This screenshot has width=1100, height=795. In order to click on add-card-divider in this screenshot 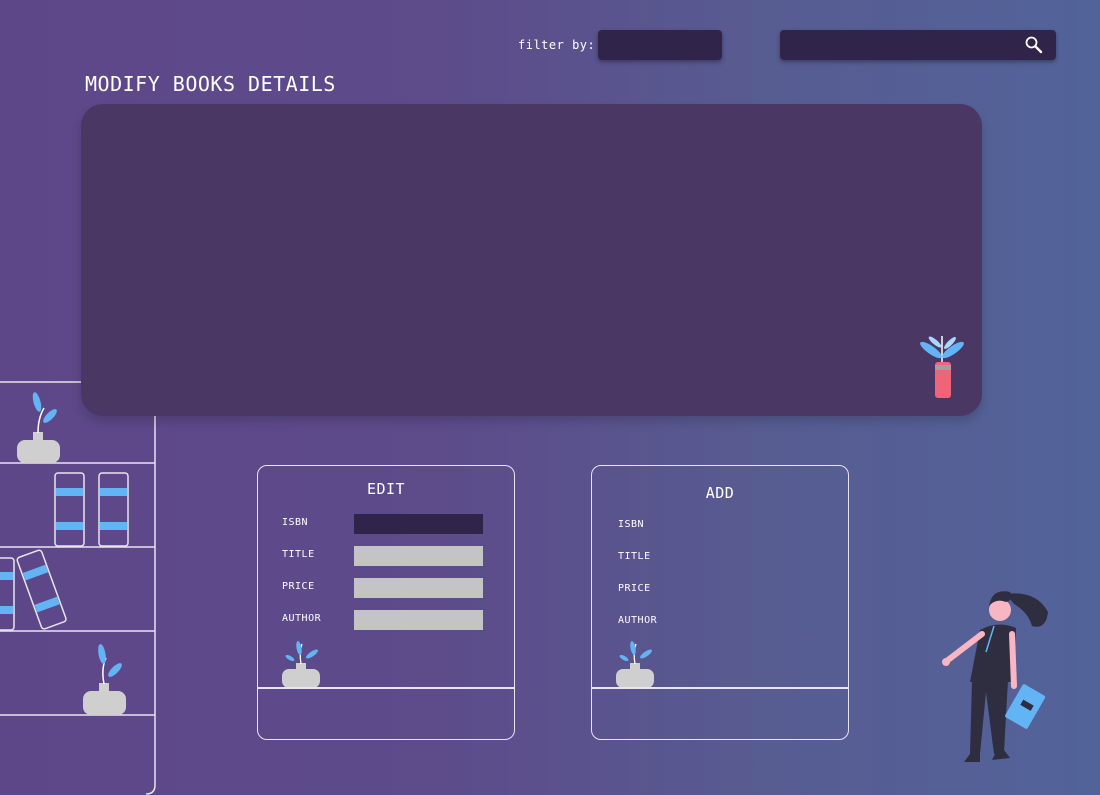, I will do `click(720, 688)`.